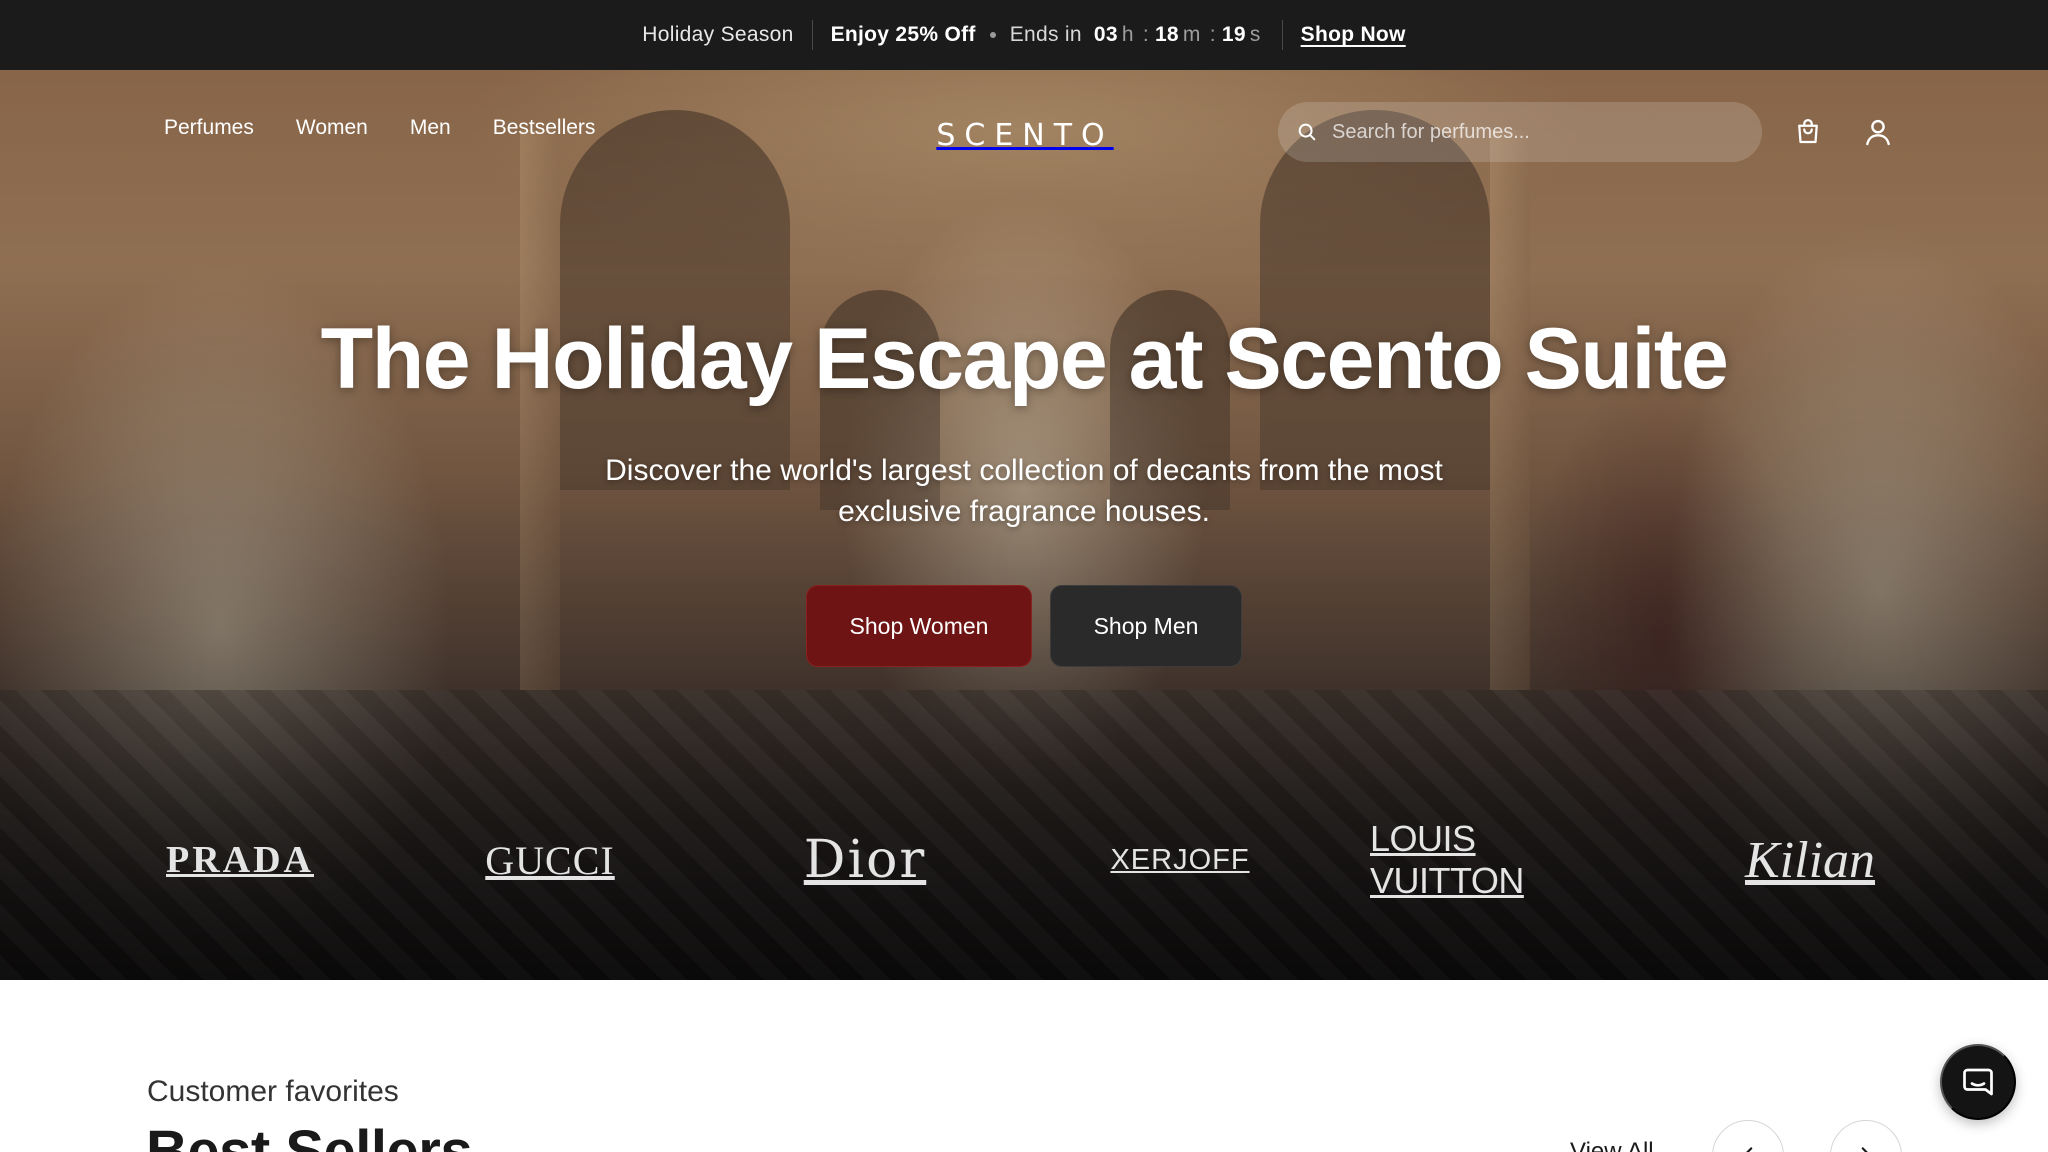 This screenshot has width=2048, height=1152. Describe the element at coordinates (273, 1091) in the screenshot. I see `section-kicker: Customer favorites` at that location.